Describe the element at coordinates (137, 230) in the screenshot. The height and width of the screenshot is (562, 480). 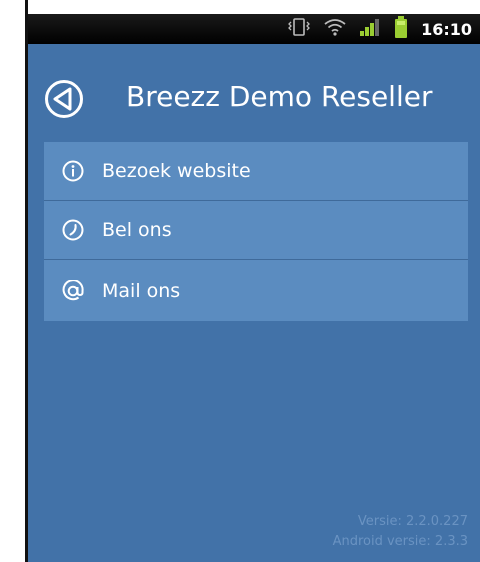
I see `menu-item-label: Bel ons` at that location.